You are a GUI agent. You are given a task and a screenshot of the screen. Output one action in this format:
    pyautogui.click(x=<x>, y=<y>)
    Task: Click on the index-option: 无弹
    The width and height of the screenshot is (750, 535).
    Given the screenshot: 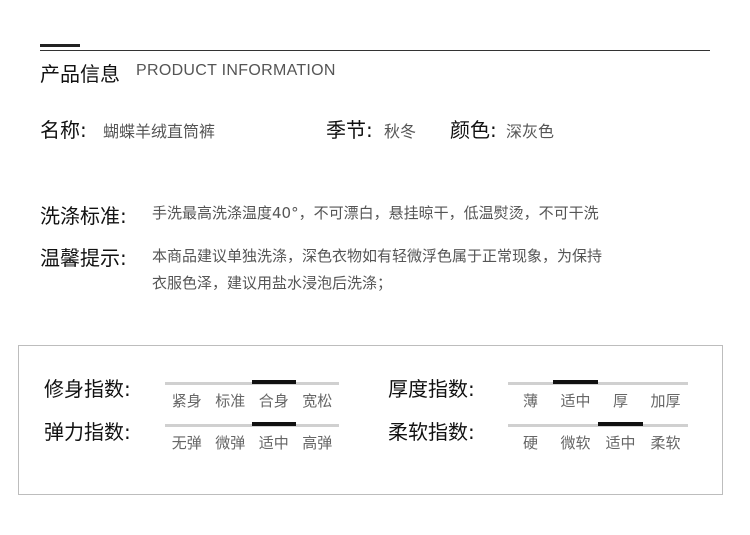 What is the action you would take?
    pyautogui.click(x=187, y=439)
    